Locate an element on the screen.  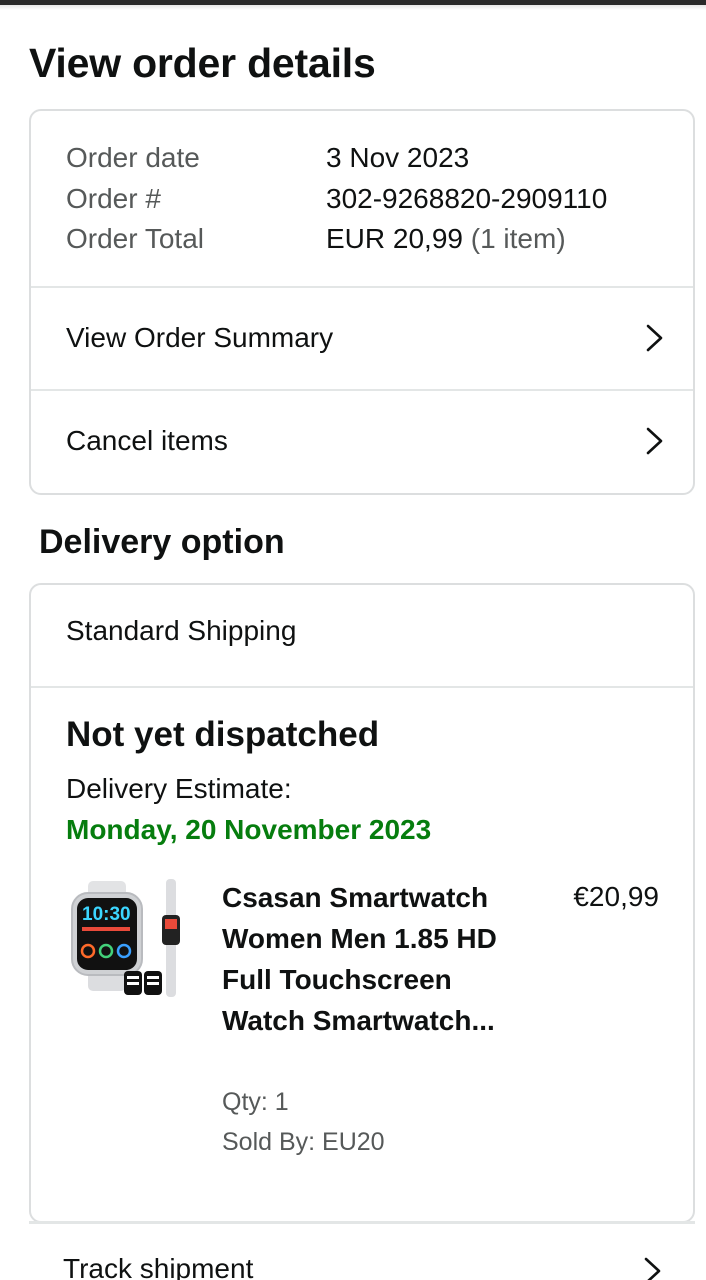
view-order-summary-label: View Order Summary is located at coordinates (200, 337).